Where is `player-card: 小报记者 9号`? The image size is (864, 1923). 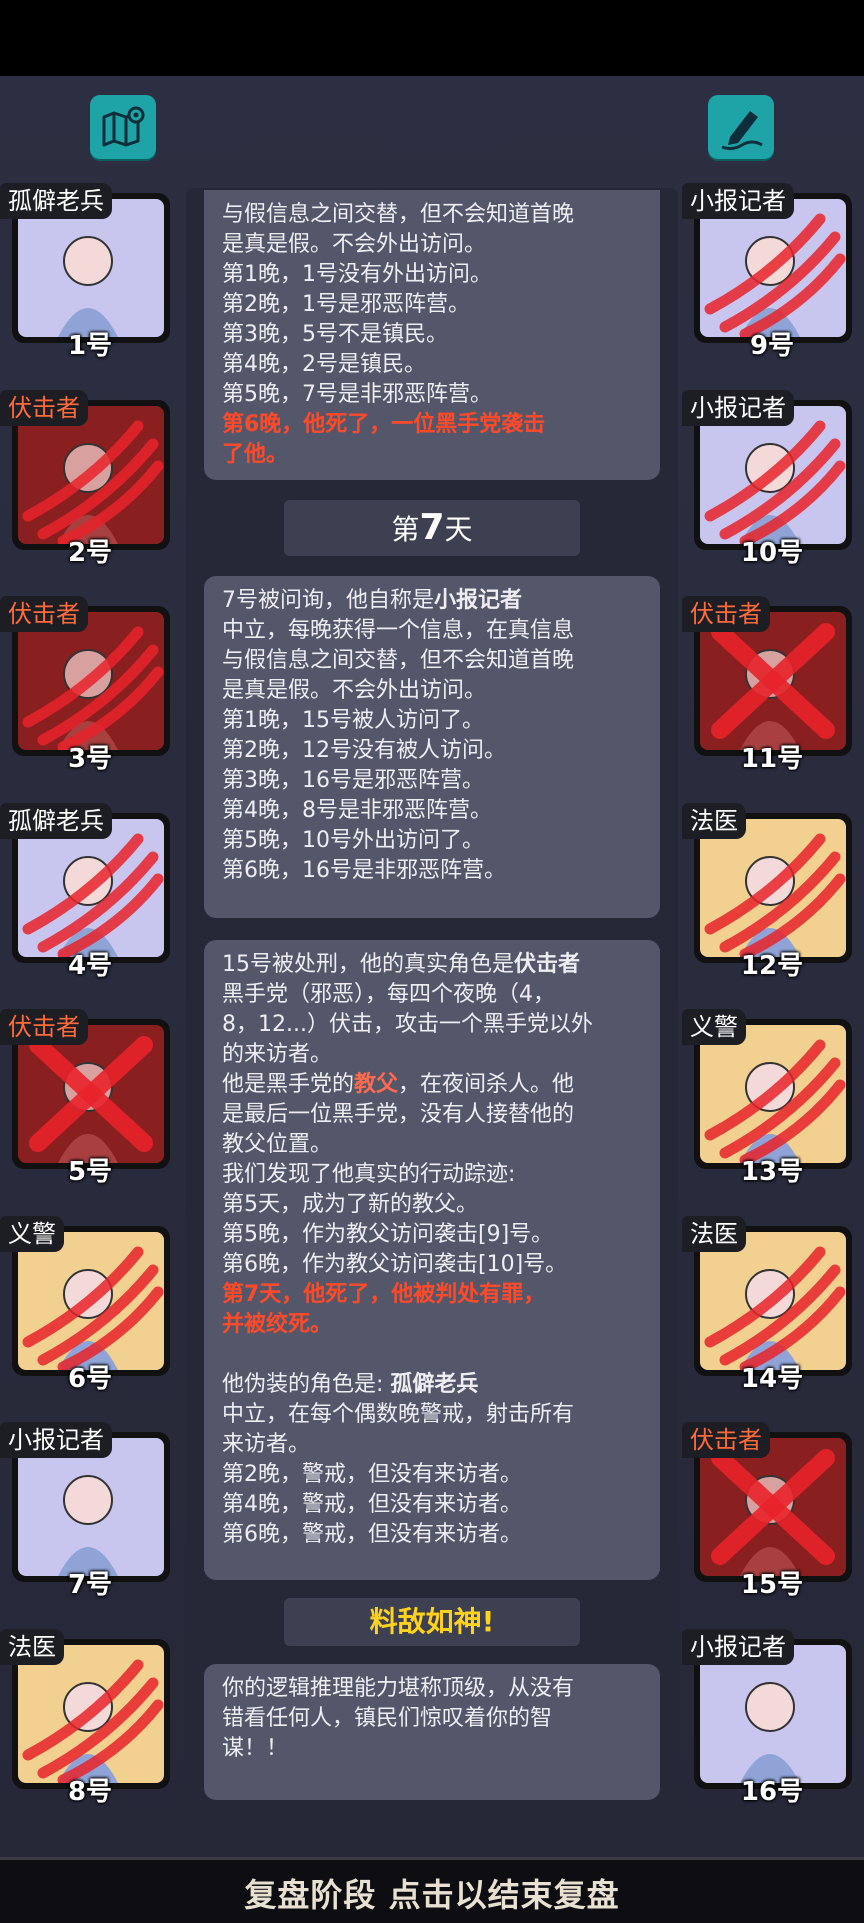
player-card: 小报记者 9号 is located at coordinates (767, 272).